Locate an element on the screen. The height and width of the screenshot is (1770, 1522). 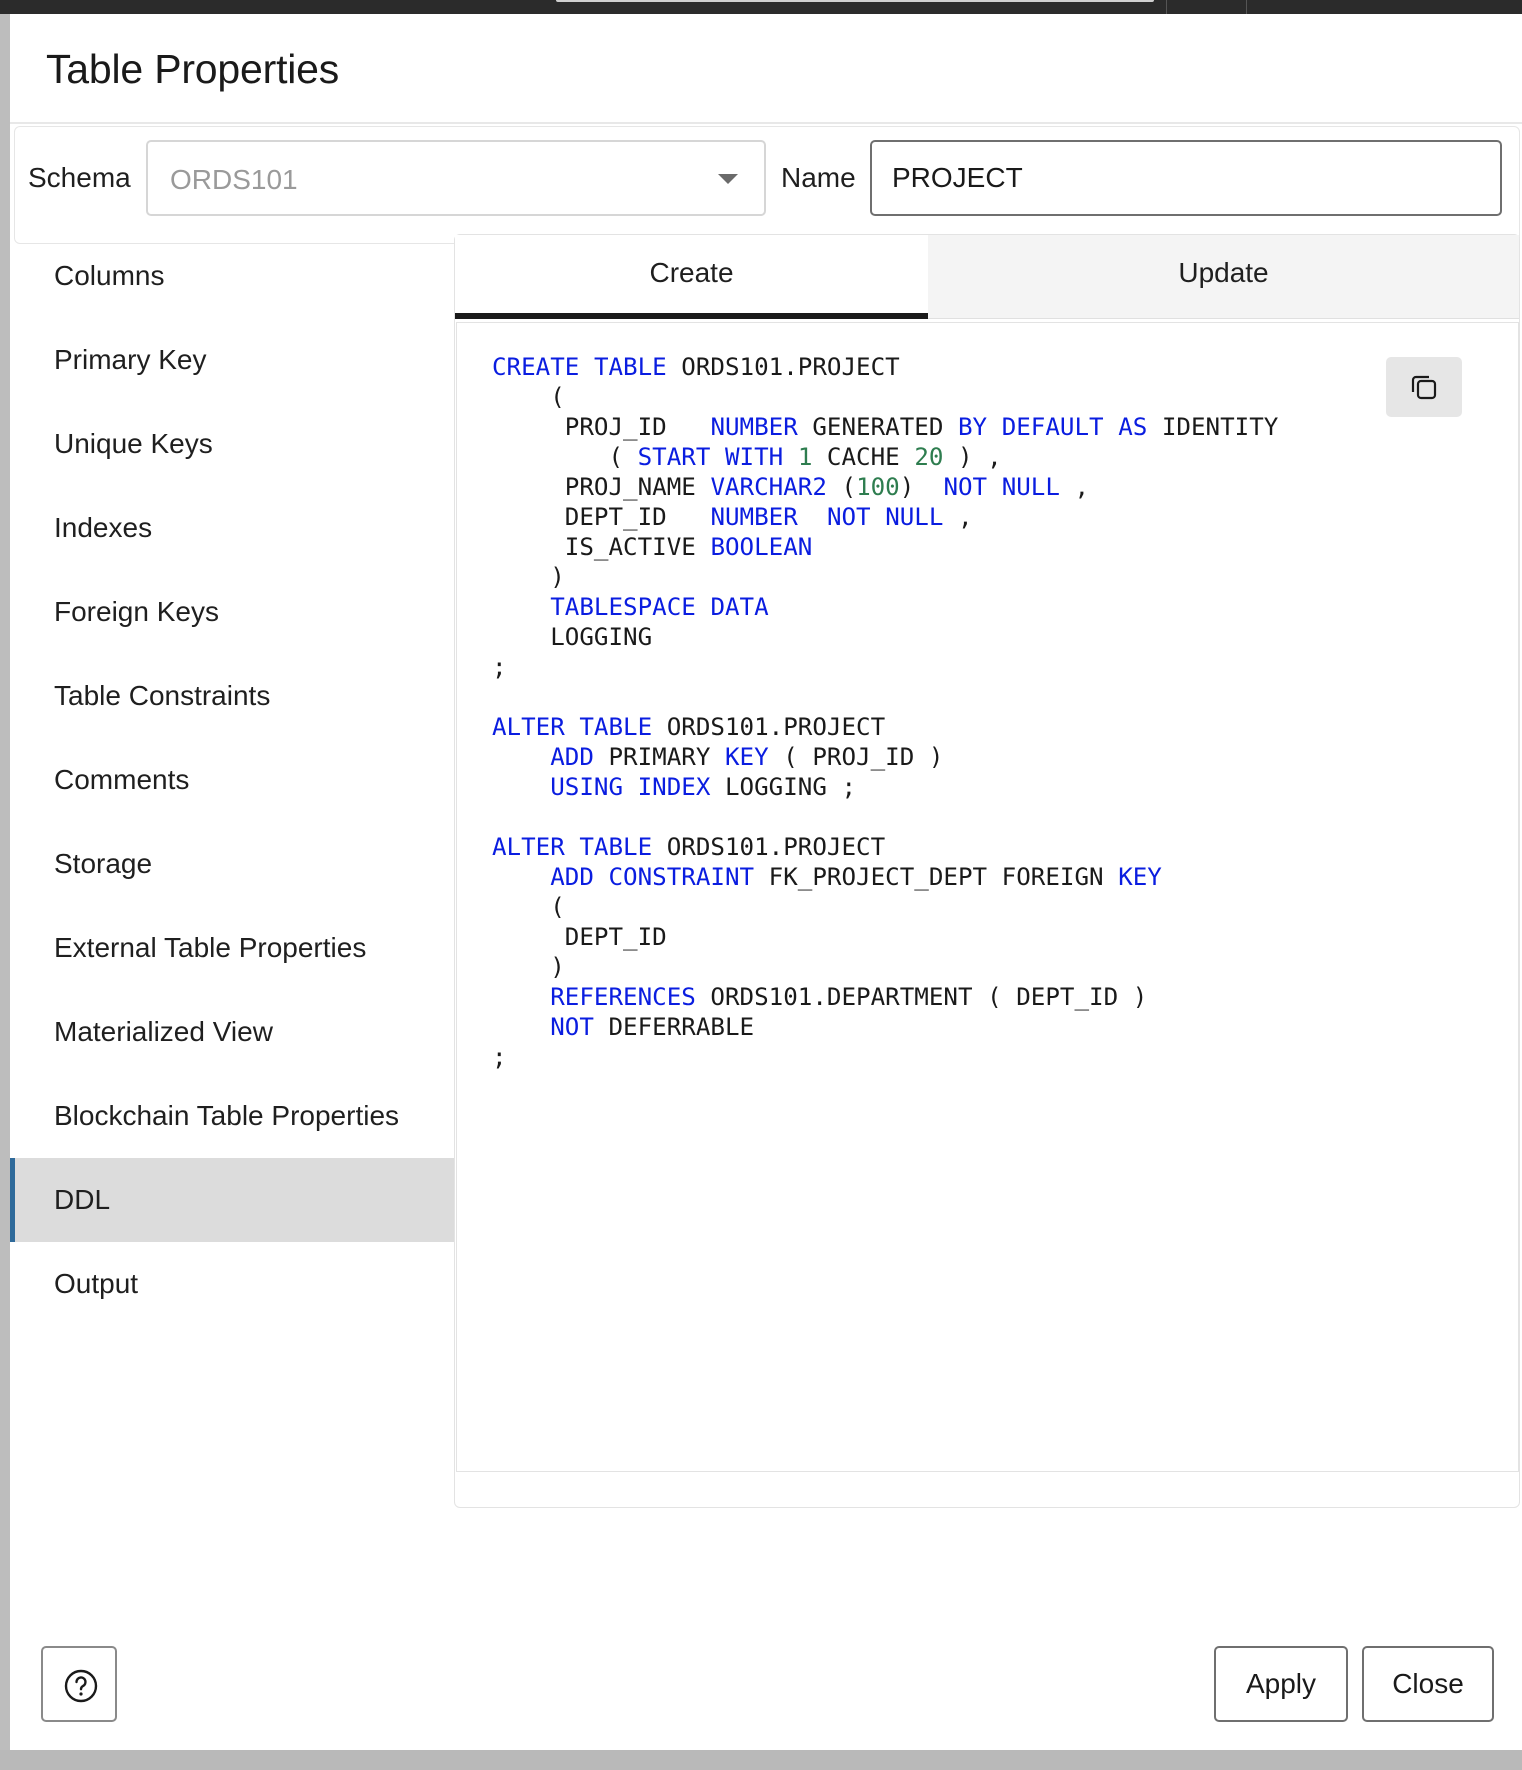
sidebar-item-foreign-keys: Foreign Keys is located at coordinates (232, 612).